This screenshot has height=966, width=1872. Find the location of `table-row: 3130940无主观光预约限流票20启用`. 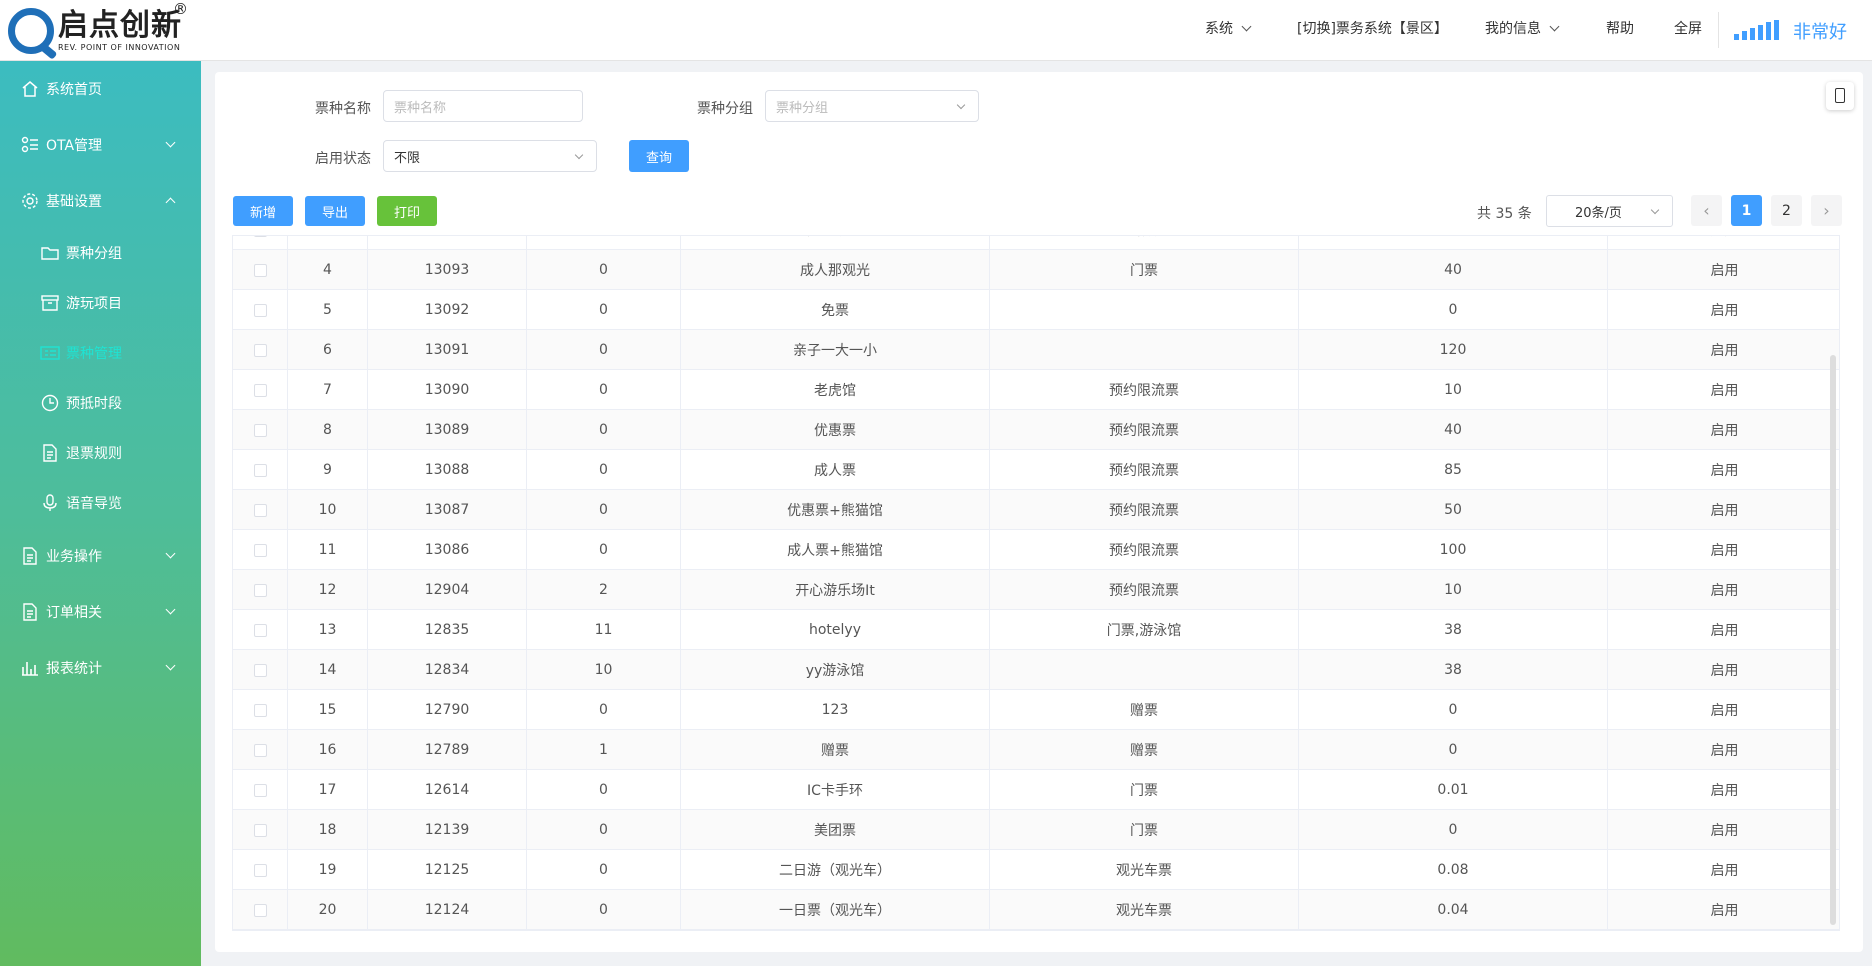

table-row: 3130940无主观光预约限流票20启用 is located at coordinates (1036, 243).